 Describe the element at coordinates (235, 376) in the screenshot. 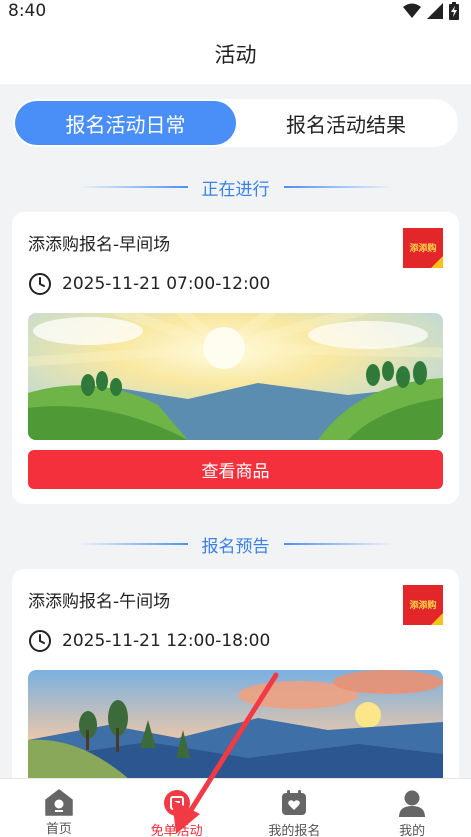

I see `banner-image` at that location.